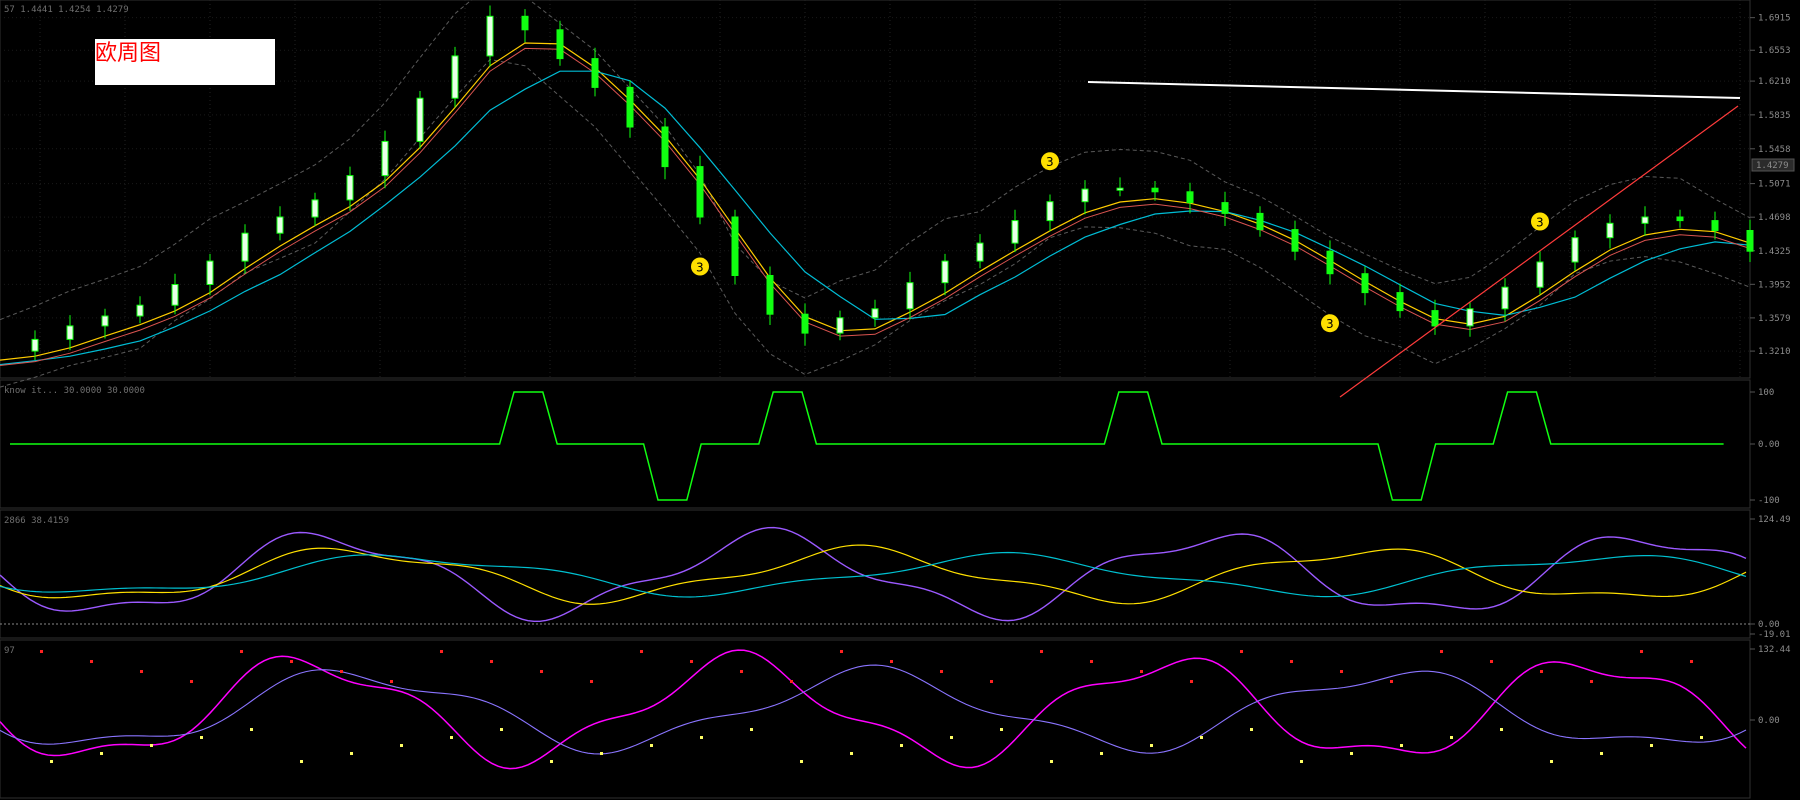  What do you see at coordinates (36, 521) in the screenshot?
I see `indicator2-legend: 2866 38.4159` at bounding box center [36, 521].